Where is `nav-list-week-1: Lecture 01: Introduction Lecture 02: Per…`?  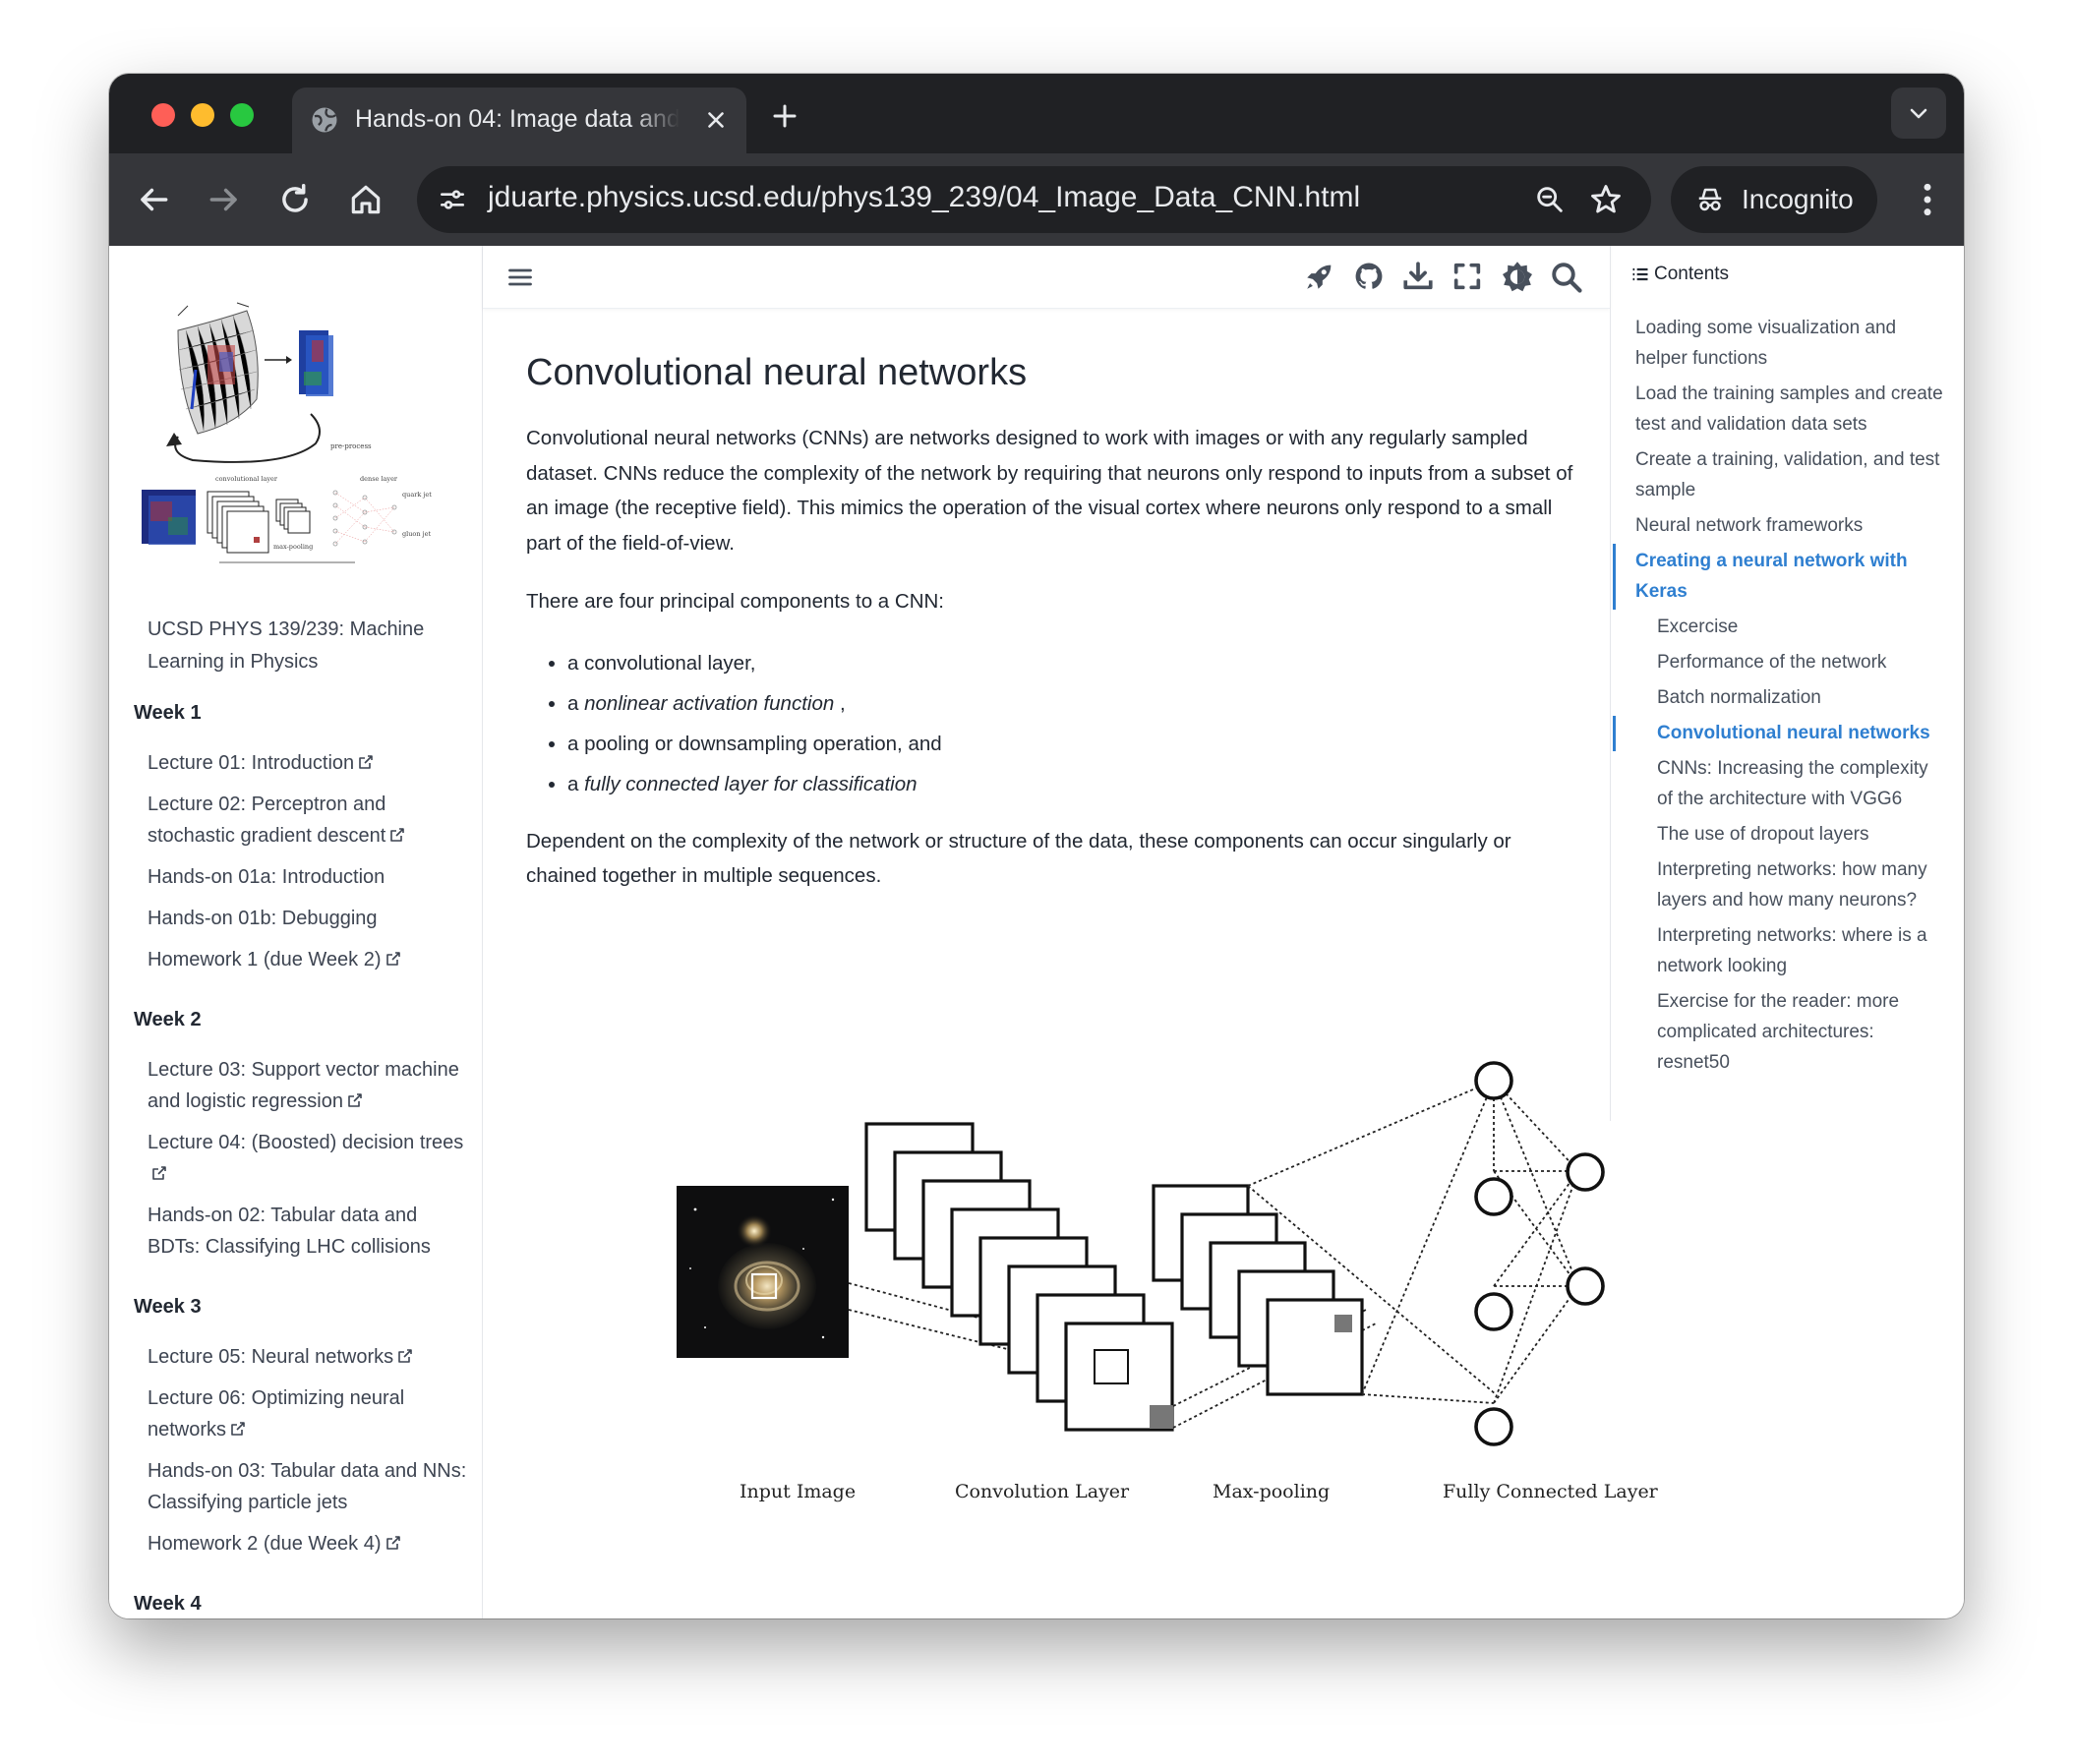 nav-list-week-1: Lecture 01: Introduction Lecture 02: Per… is located at coordinates (303, 861).